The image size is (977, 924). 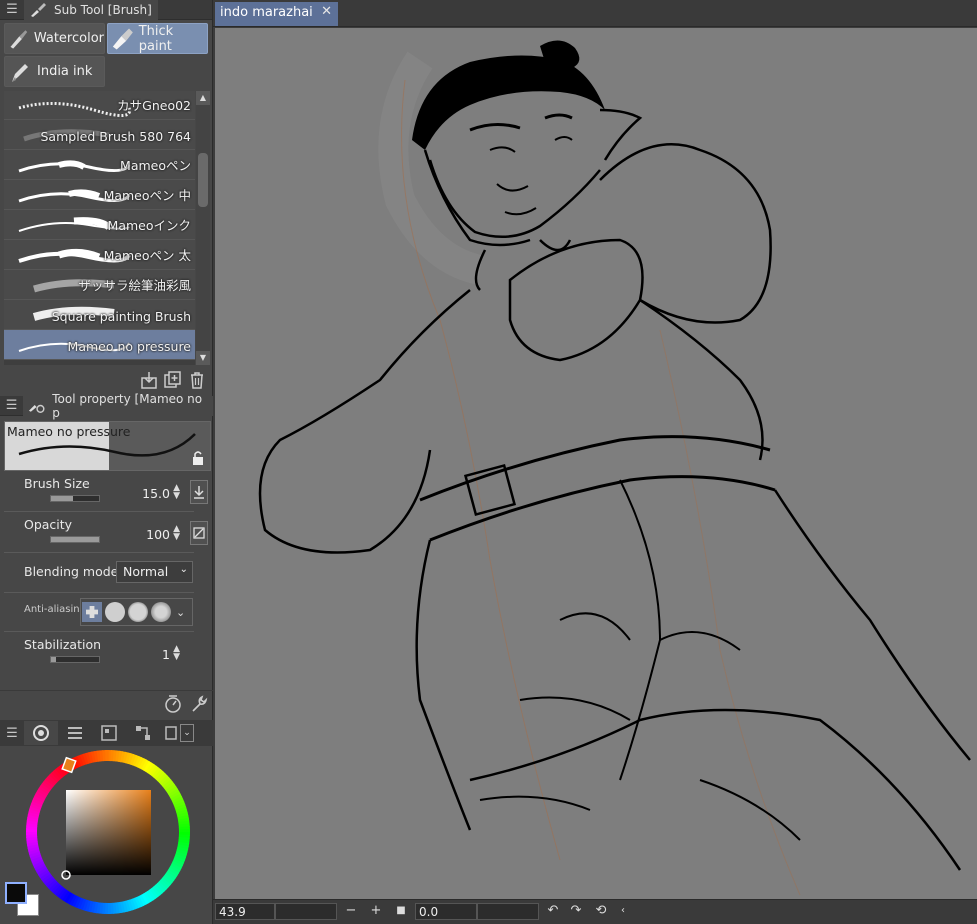 What do you see at coordinates (326, 11) in the screenshot?
I see `close-icon: ✕` at bounding box center [326, 11].